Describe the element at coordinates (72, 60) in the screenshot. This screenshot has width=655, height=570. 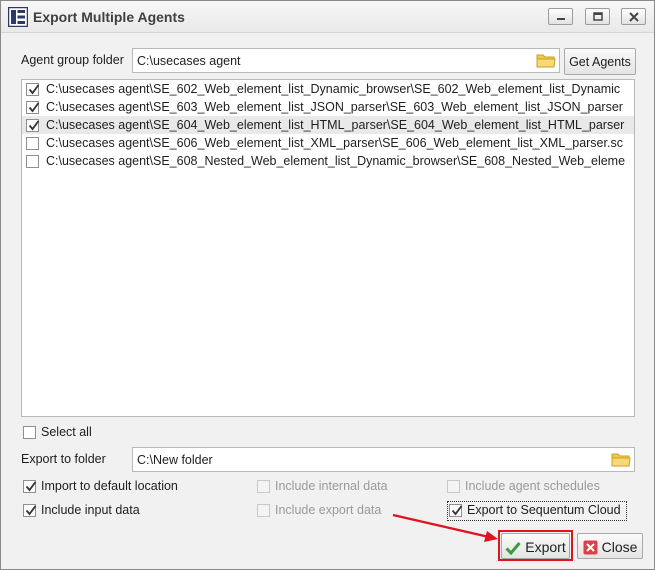
I see `agent-group-folder-label: Agent group folder` at that location.